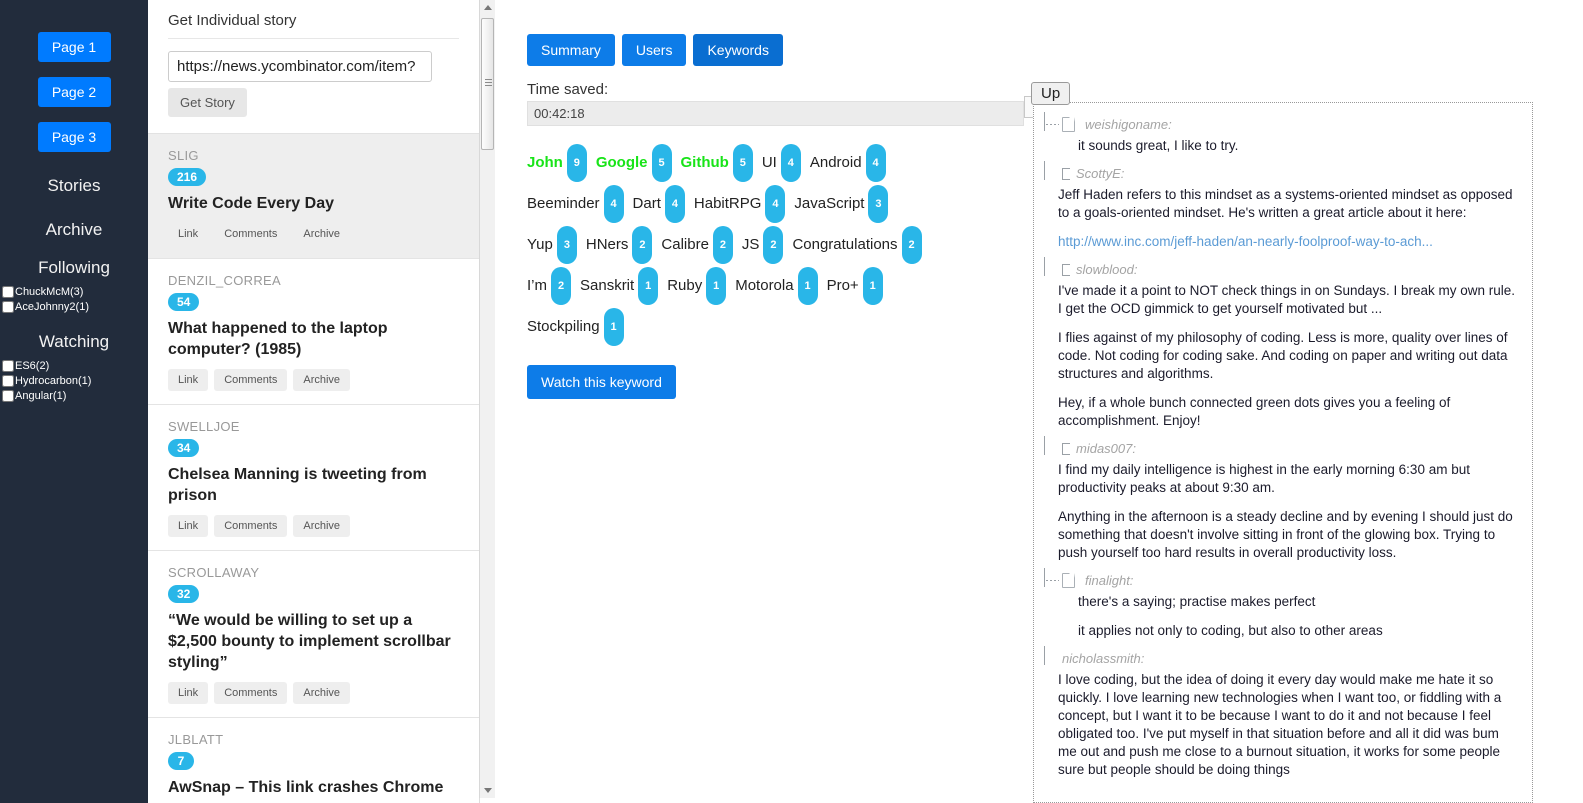 The height and width of the screenshot is (803, 1583). What do you see at coordinates (207, 102) in the screenshot?
I see `get-story-button: Get Story` at bounding box center [207, 102].